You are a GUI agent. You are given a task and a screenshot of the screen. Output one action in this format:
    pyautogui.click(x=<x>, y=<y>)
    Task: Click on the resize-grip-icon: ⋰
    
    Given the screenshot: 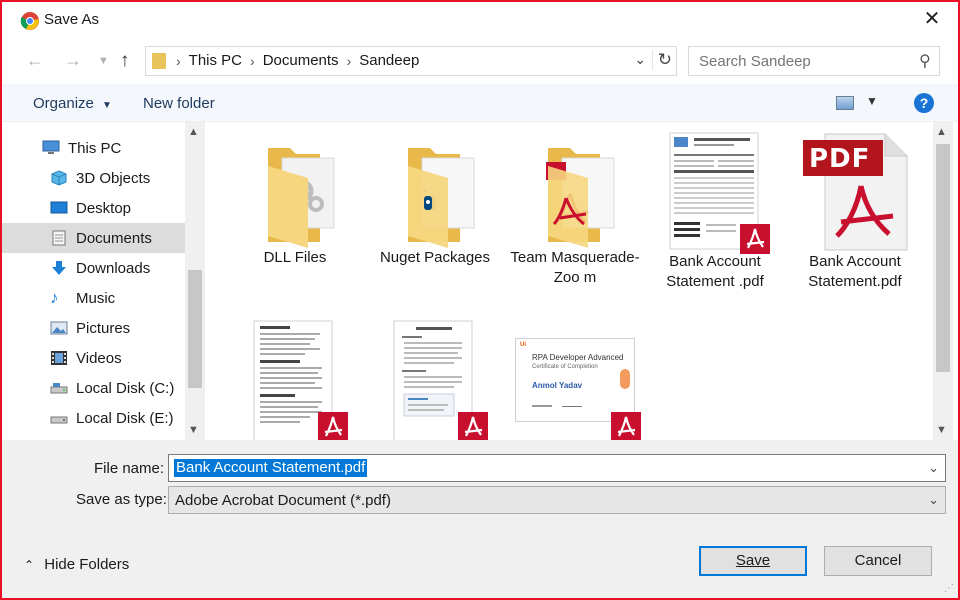 What is the action you would take?
    pyautogui.click(x=949, y=588)
    